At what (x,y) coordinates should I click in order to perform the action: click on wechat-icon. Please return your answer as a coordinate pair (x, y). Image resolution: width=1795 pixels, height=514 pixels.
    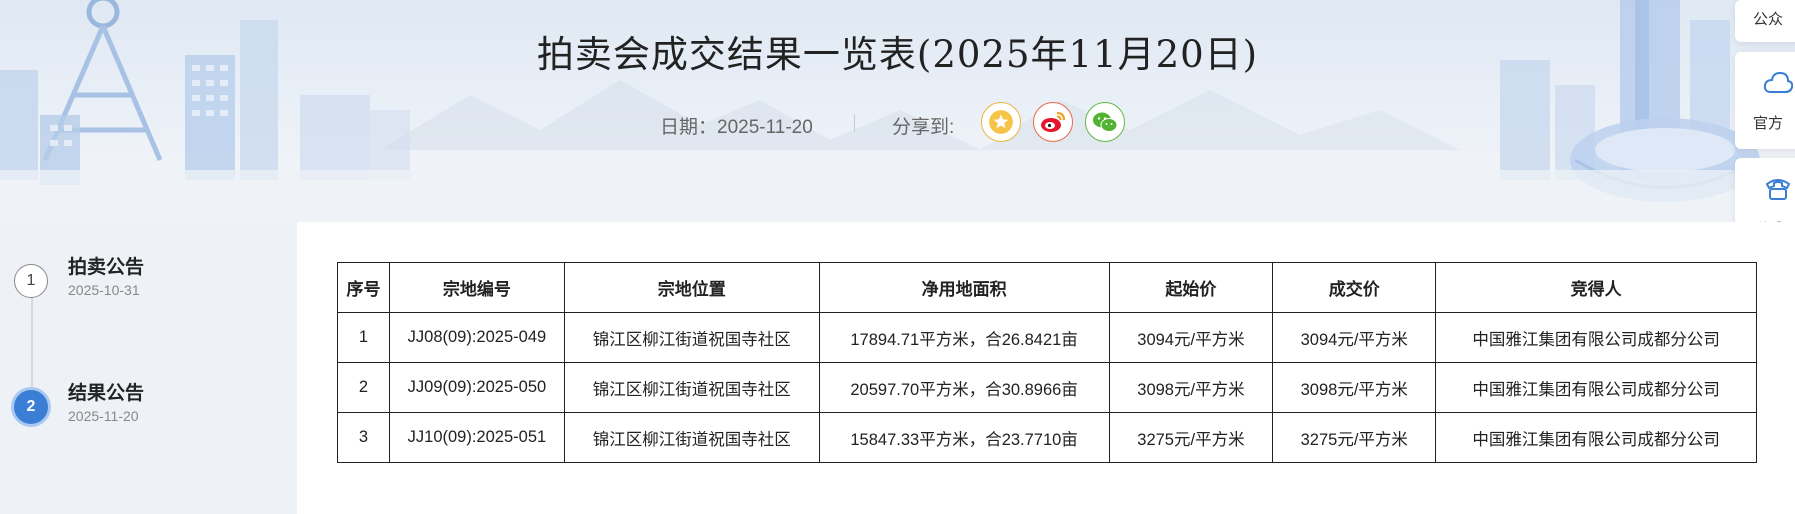
    Looking at the image, I should click on (1105, 122).